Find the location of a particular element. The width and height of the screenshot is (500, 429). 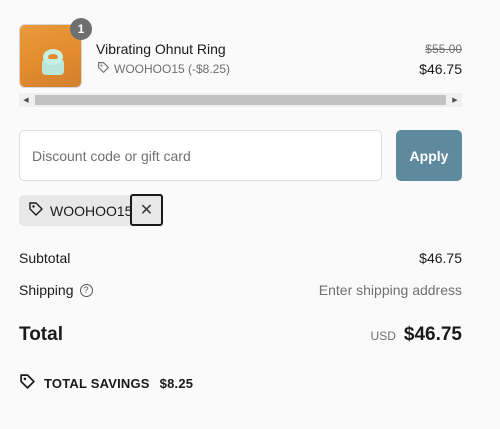

scrollbar-thumb is located at coordinates (240, 100).